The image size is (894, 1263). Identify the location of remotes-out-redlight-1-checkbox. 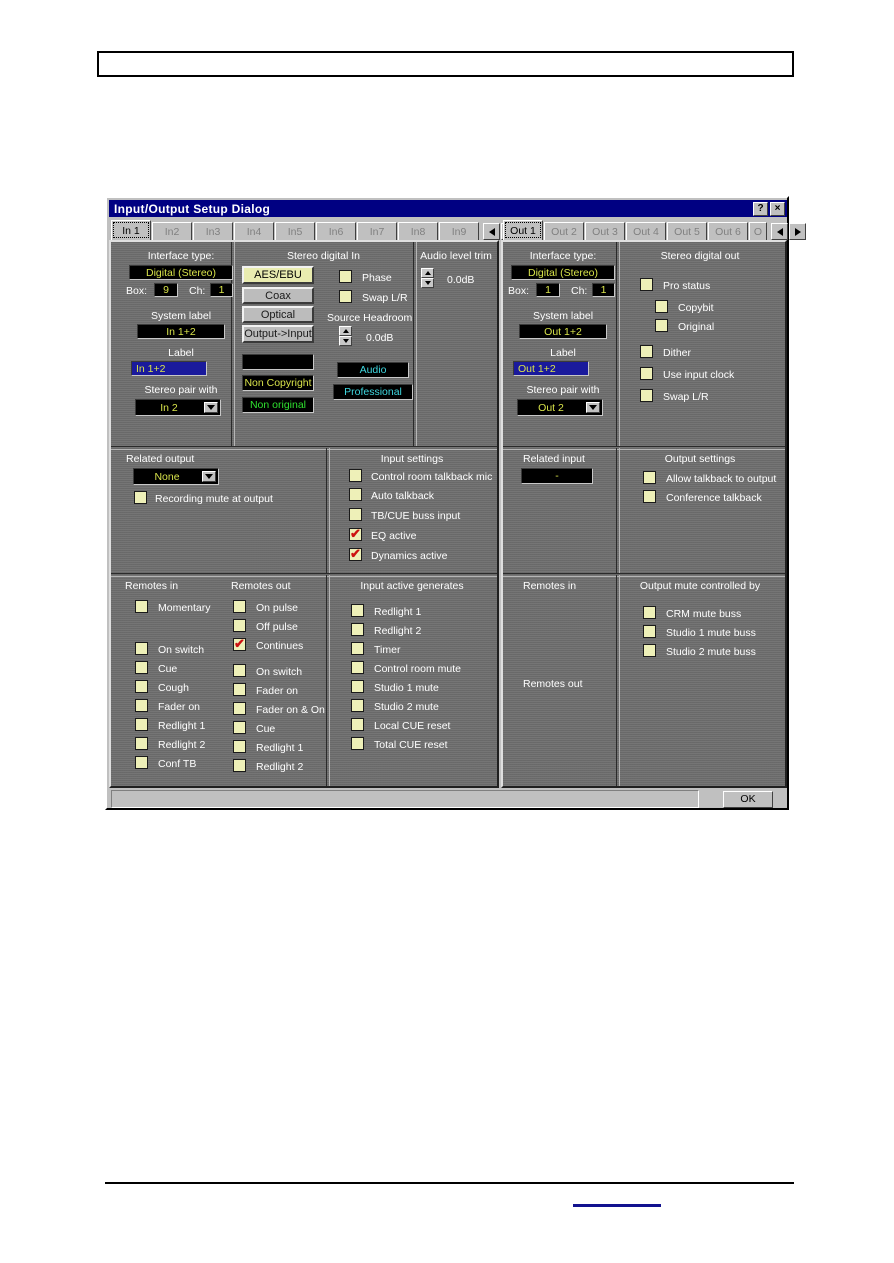
(239, 746).